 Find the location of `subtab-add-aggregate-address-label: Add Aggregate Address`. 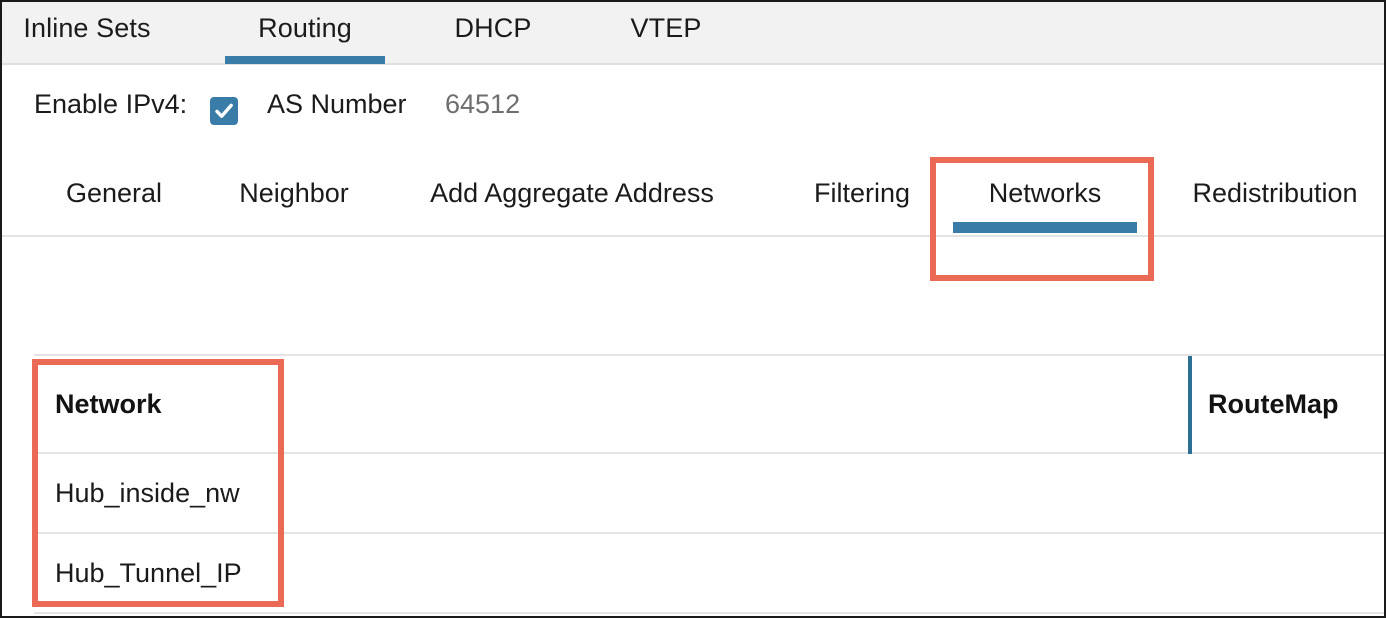

subtab-add-aggregate-address-label: Add Aggregate Address is located at coordinates (572, 193).